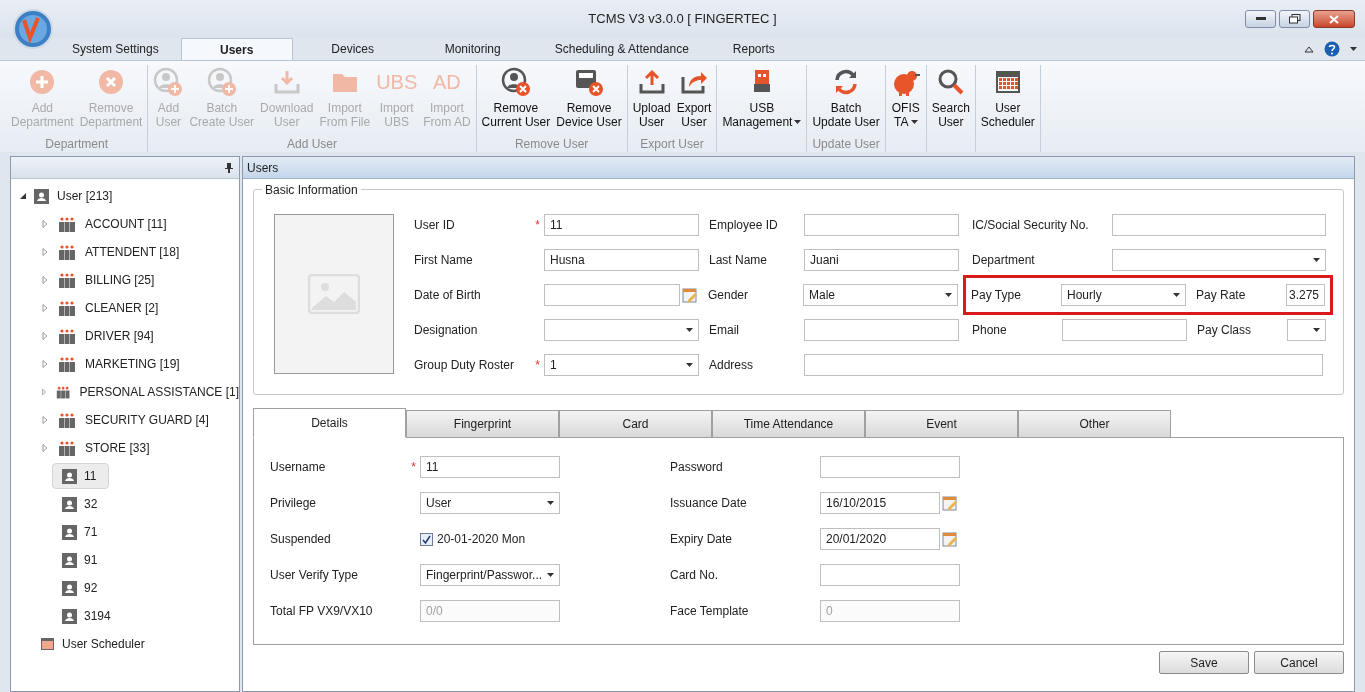 The image size is (1365, 692). What do you see at coordinates (612, 295) in the screenshot?
I see `date-field` at bounding box center [612, 295].